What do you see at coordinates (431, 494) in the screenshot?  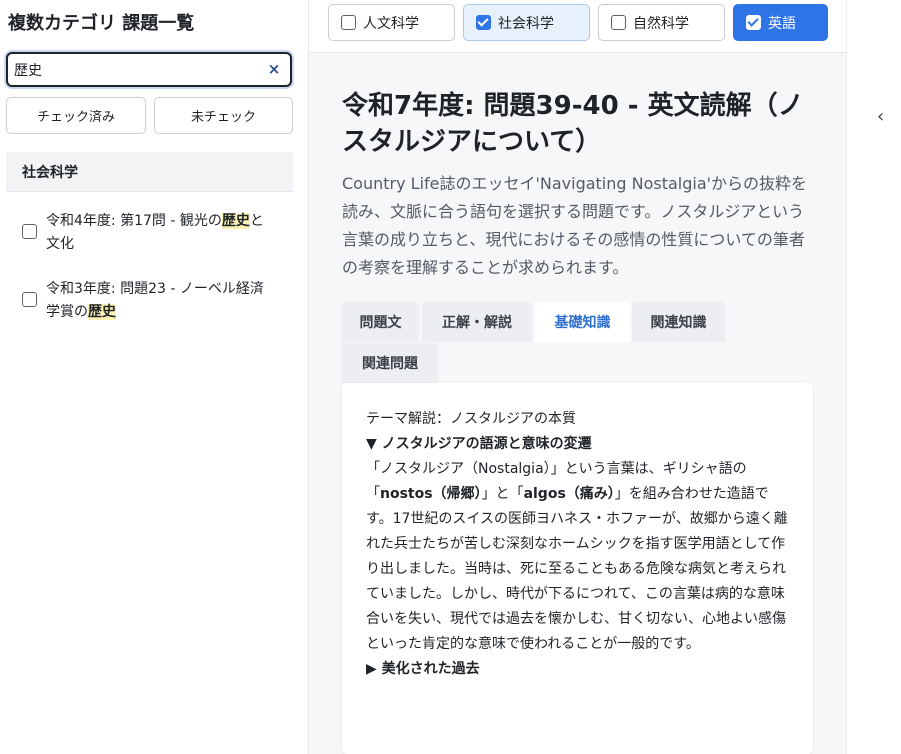 I see `term-nostos: nostos（帰郷）` at bounding box center [431, 494].